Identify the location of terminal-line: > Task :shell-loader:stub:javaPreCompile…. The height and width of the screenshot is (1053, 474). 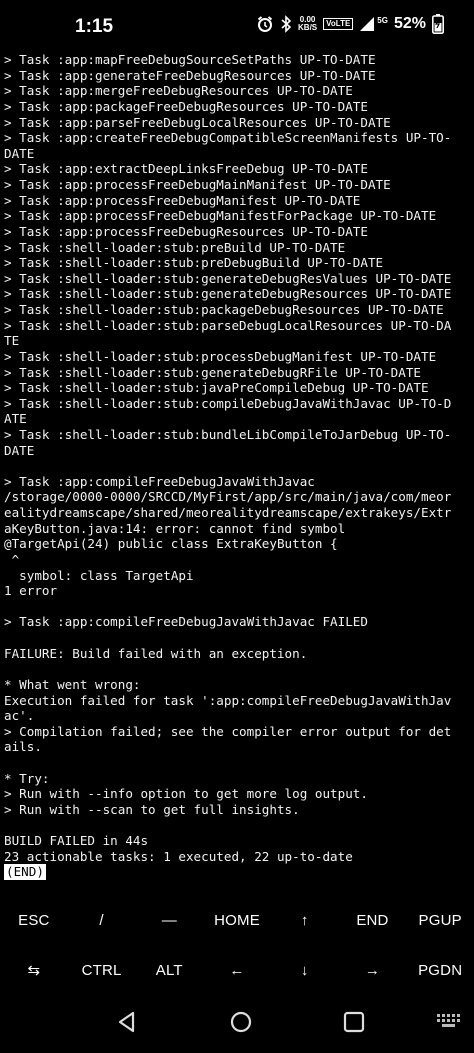
(216, 388).